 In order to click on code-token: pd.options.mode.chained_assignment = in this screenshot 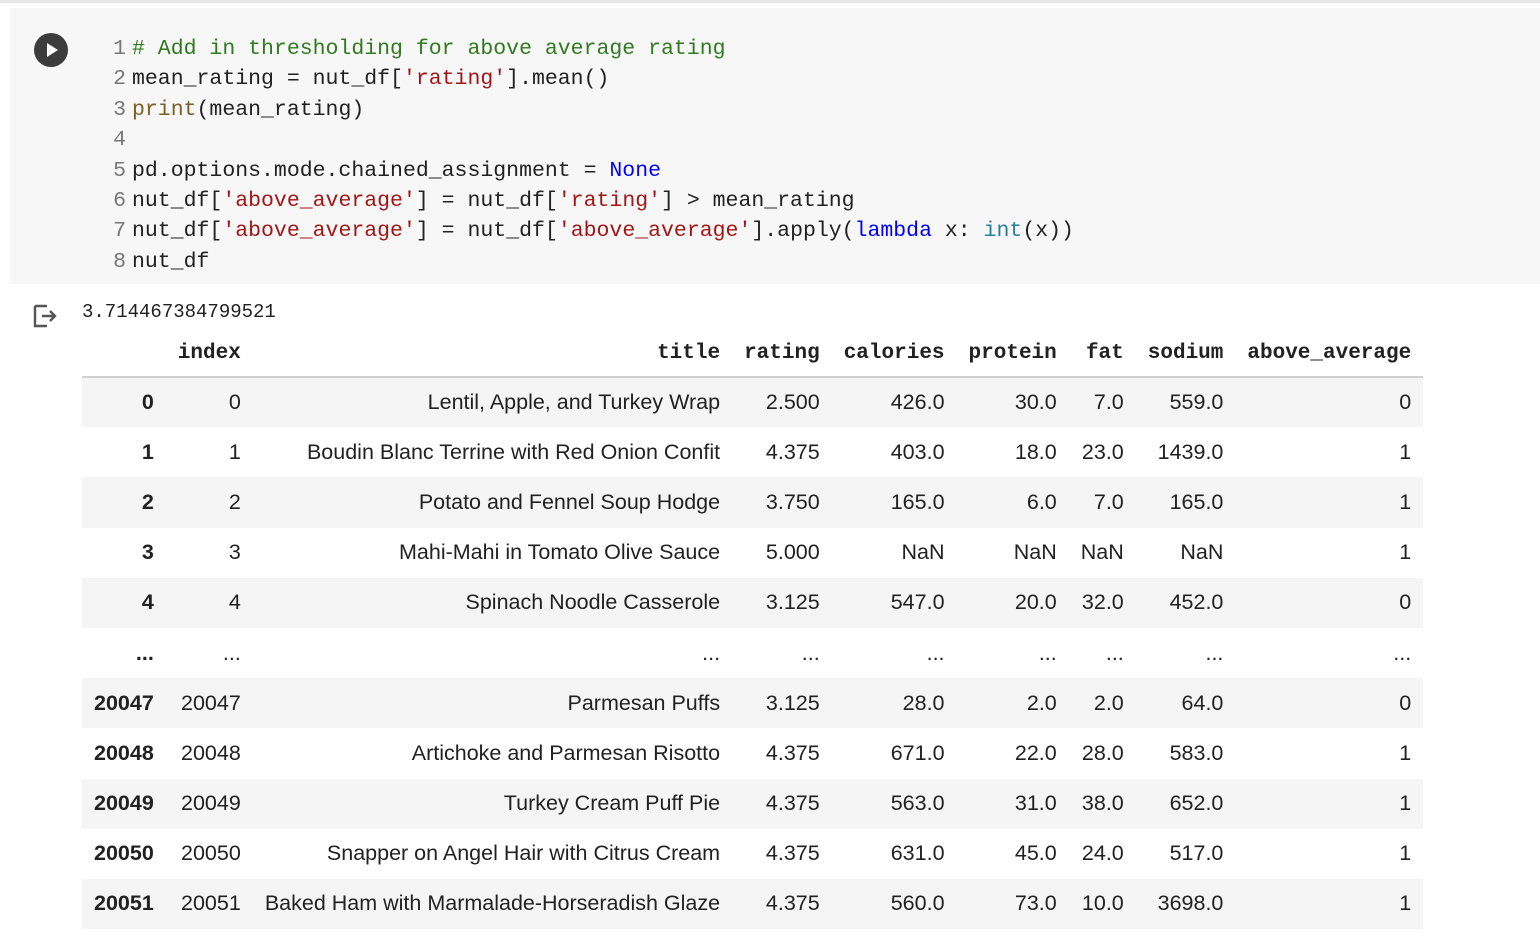, I will do `click(371, 170)`.